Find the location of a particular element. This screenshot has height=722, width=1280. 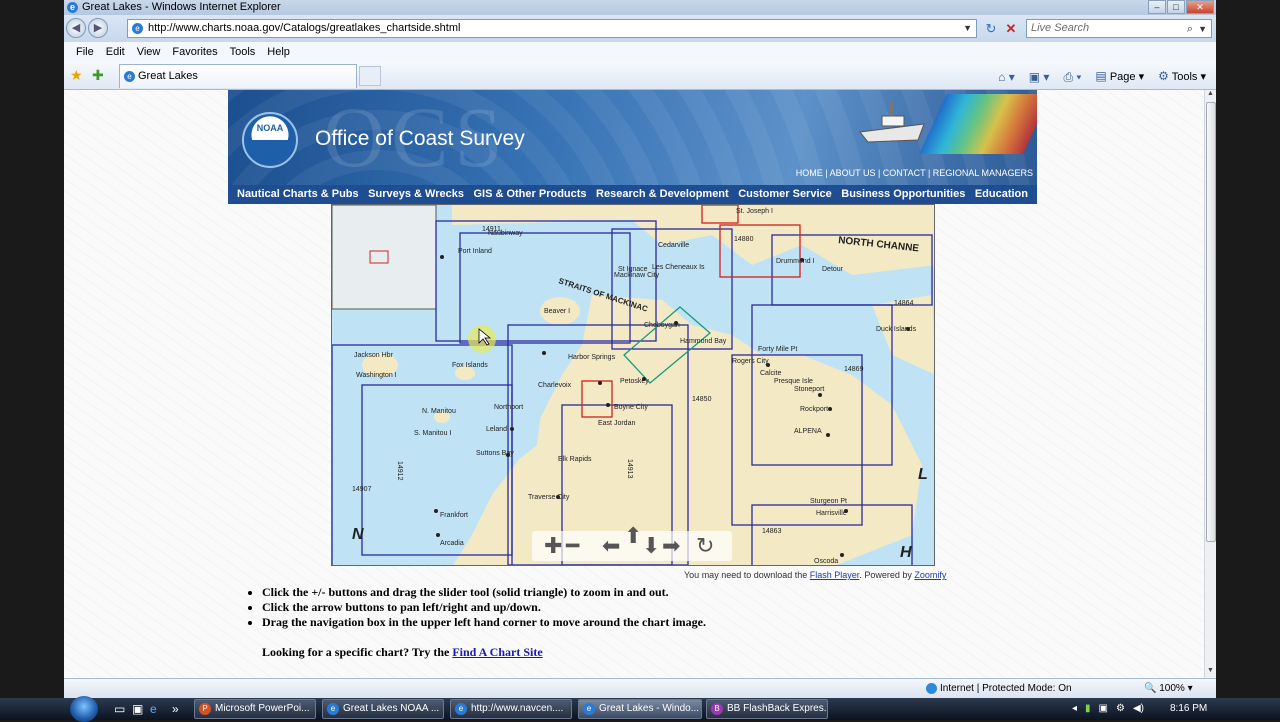

pan-up-button: ⬆ is located at coordinates (633, 536).